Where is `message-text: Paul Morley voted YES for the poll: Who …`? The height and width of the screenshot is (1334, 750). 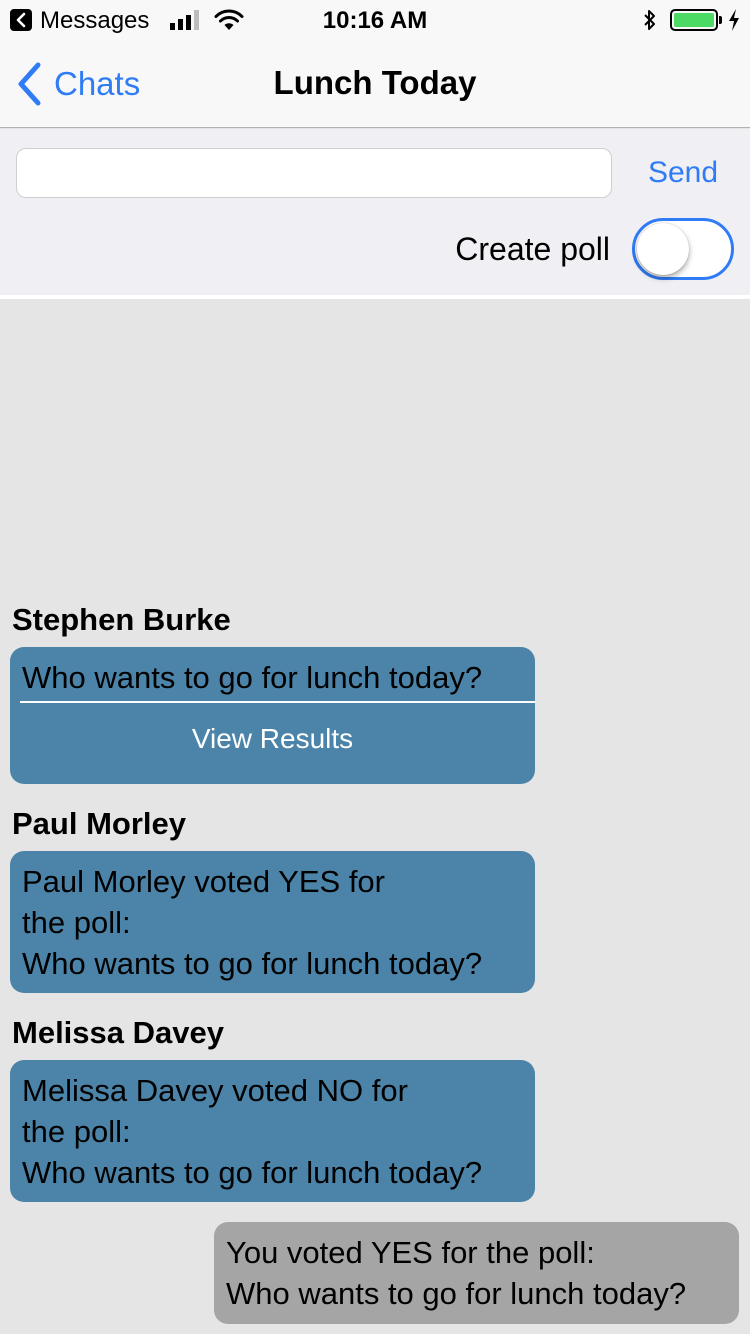 message-text: Paul Morley voted YES for the poll: Who … is located at coordinates (252, 922).